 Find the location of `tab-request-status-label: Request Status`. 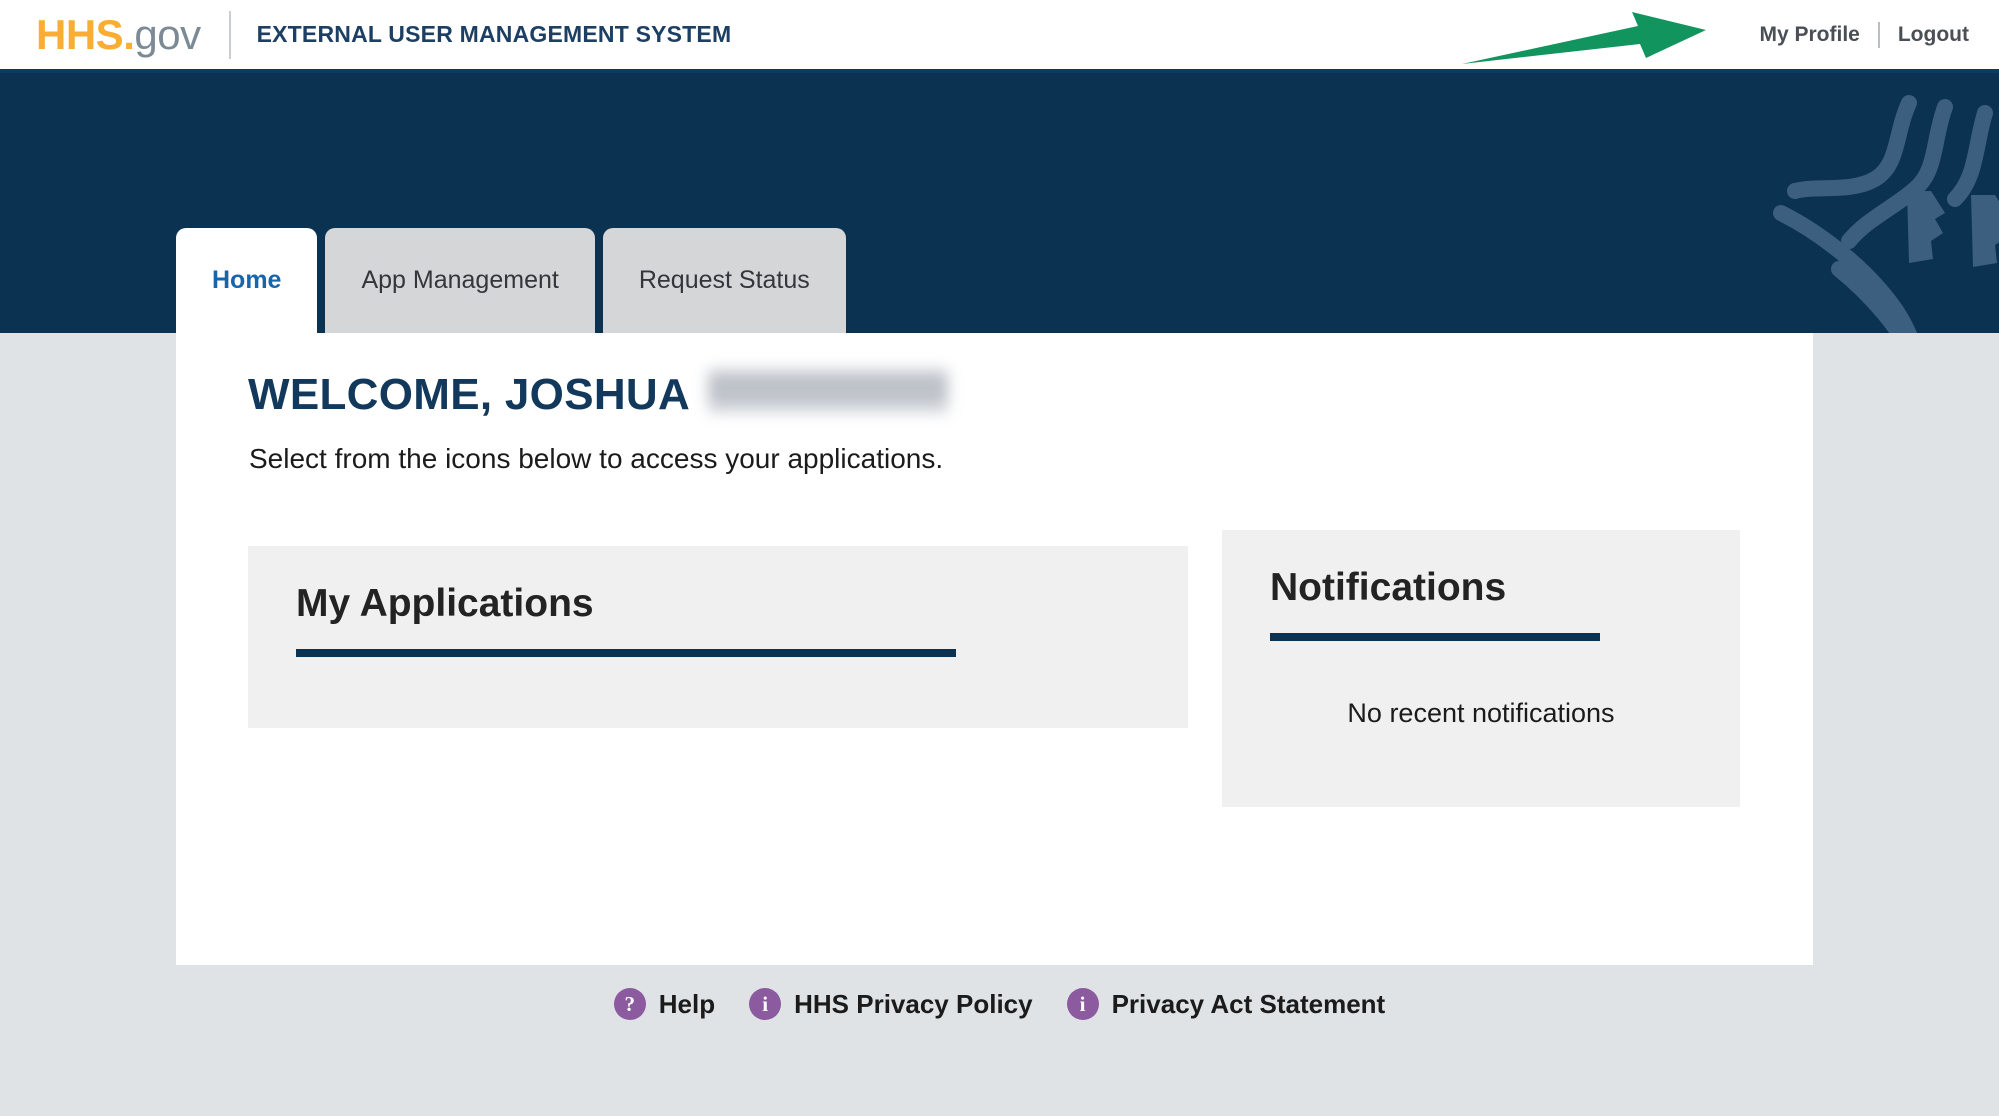

tab-request-status-label: Request Status is located at coordinates (724, 280).